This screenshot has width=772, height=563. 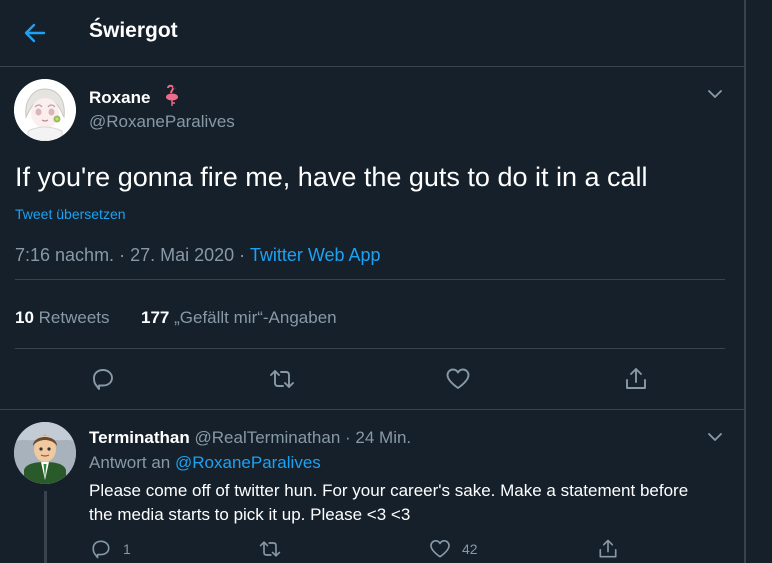 I want to click on likes-label: „Gefällt mir“-Angaben, so click(x=255, y=317).